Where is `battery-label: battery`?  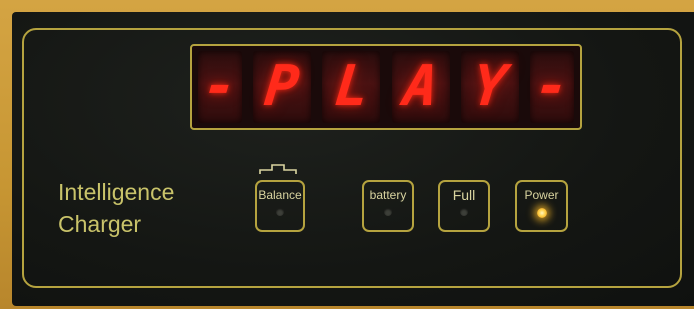 battery-label: battery is located at coordinates (388, 195).